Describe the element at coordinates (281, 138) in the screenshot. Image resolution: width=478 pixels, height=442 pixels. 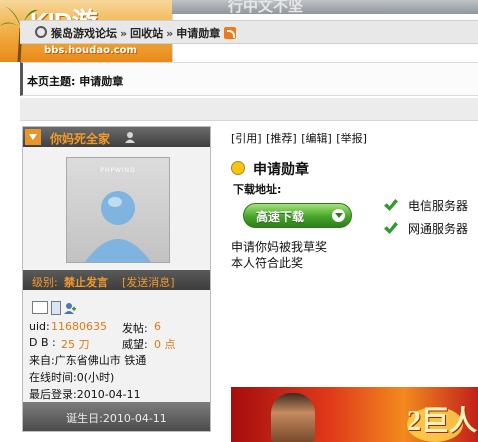
I see `recommend-link: [推荐]` at that location.